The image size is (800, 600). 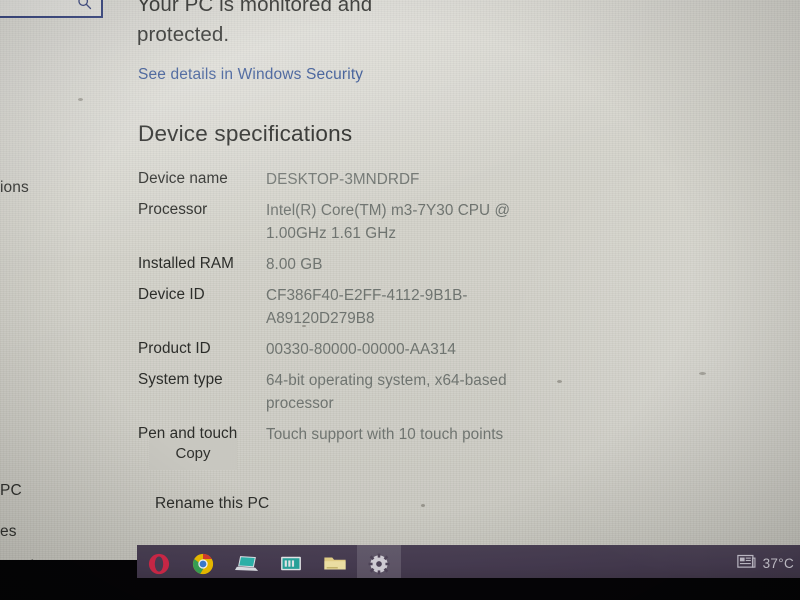 I want to click on app-teal-icon, so click(x=291, y=563).